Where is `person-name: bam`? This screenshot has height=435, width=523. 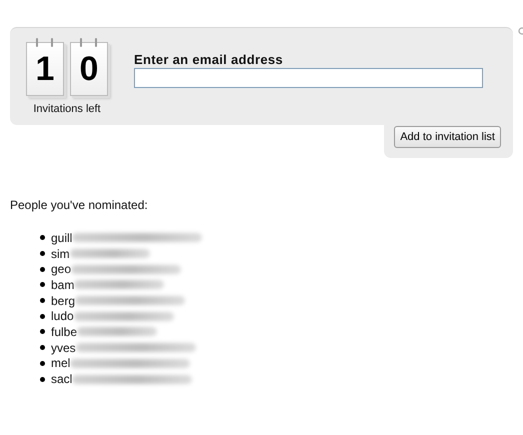
person-name: bam is located at coordinates (62, 285).